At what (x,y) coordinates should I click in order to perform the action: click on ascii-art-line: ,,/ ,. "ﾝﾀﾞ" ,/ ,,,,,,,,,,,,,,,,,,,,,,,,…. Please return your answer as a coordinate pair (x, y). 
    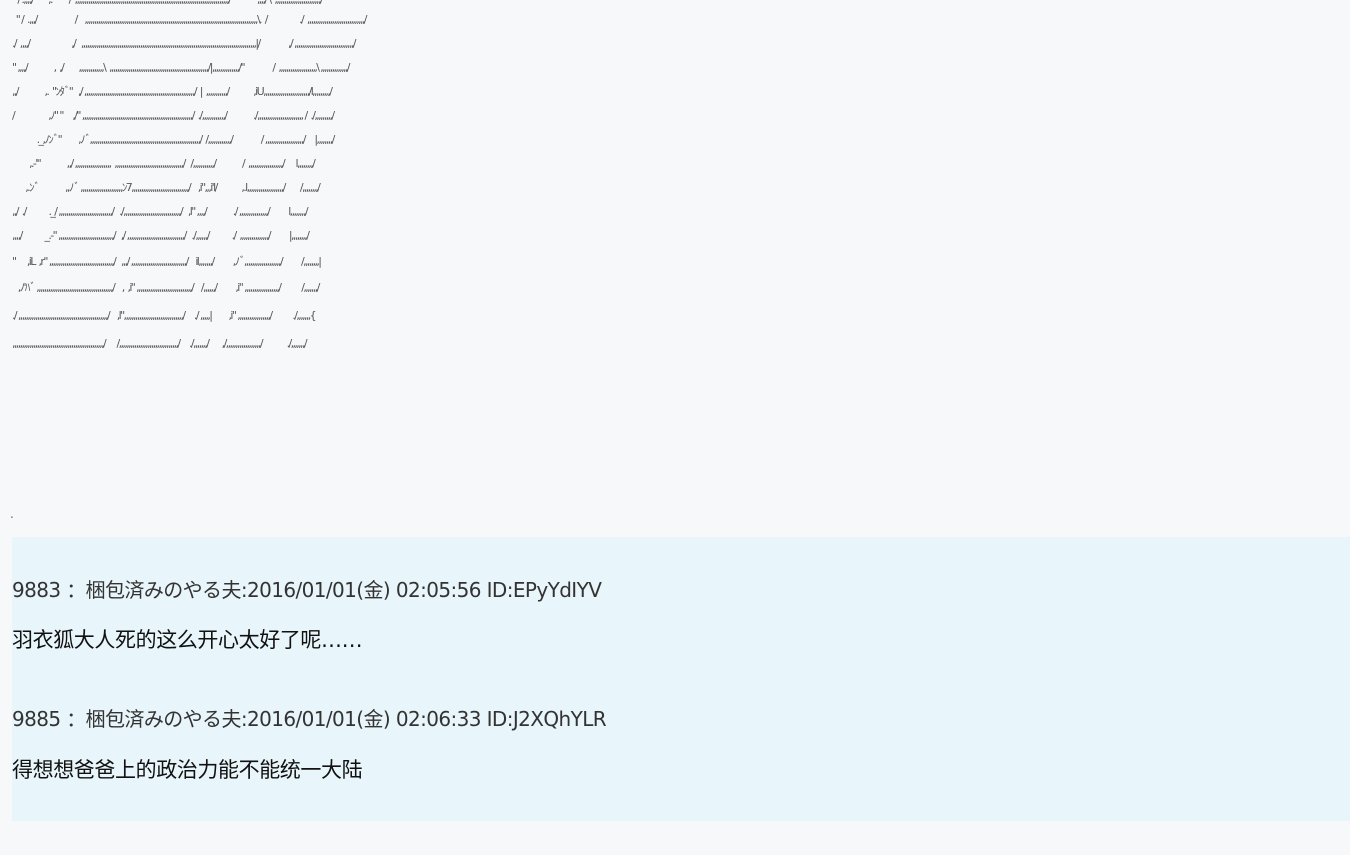
    Looking at the image, I should click on (172, 91).